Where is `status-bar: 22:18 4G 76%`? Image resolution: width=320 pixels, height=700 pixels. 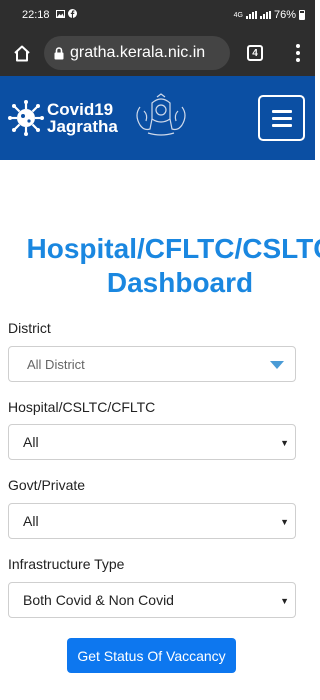
status-bar: 22:18 4G 76% is located at coordinates (157, 15).